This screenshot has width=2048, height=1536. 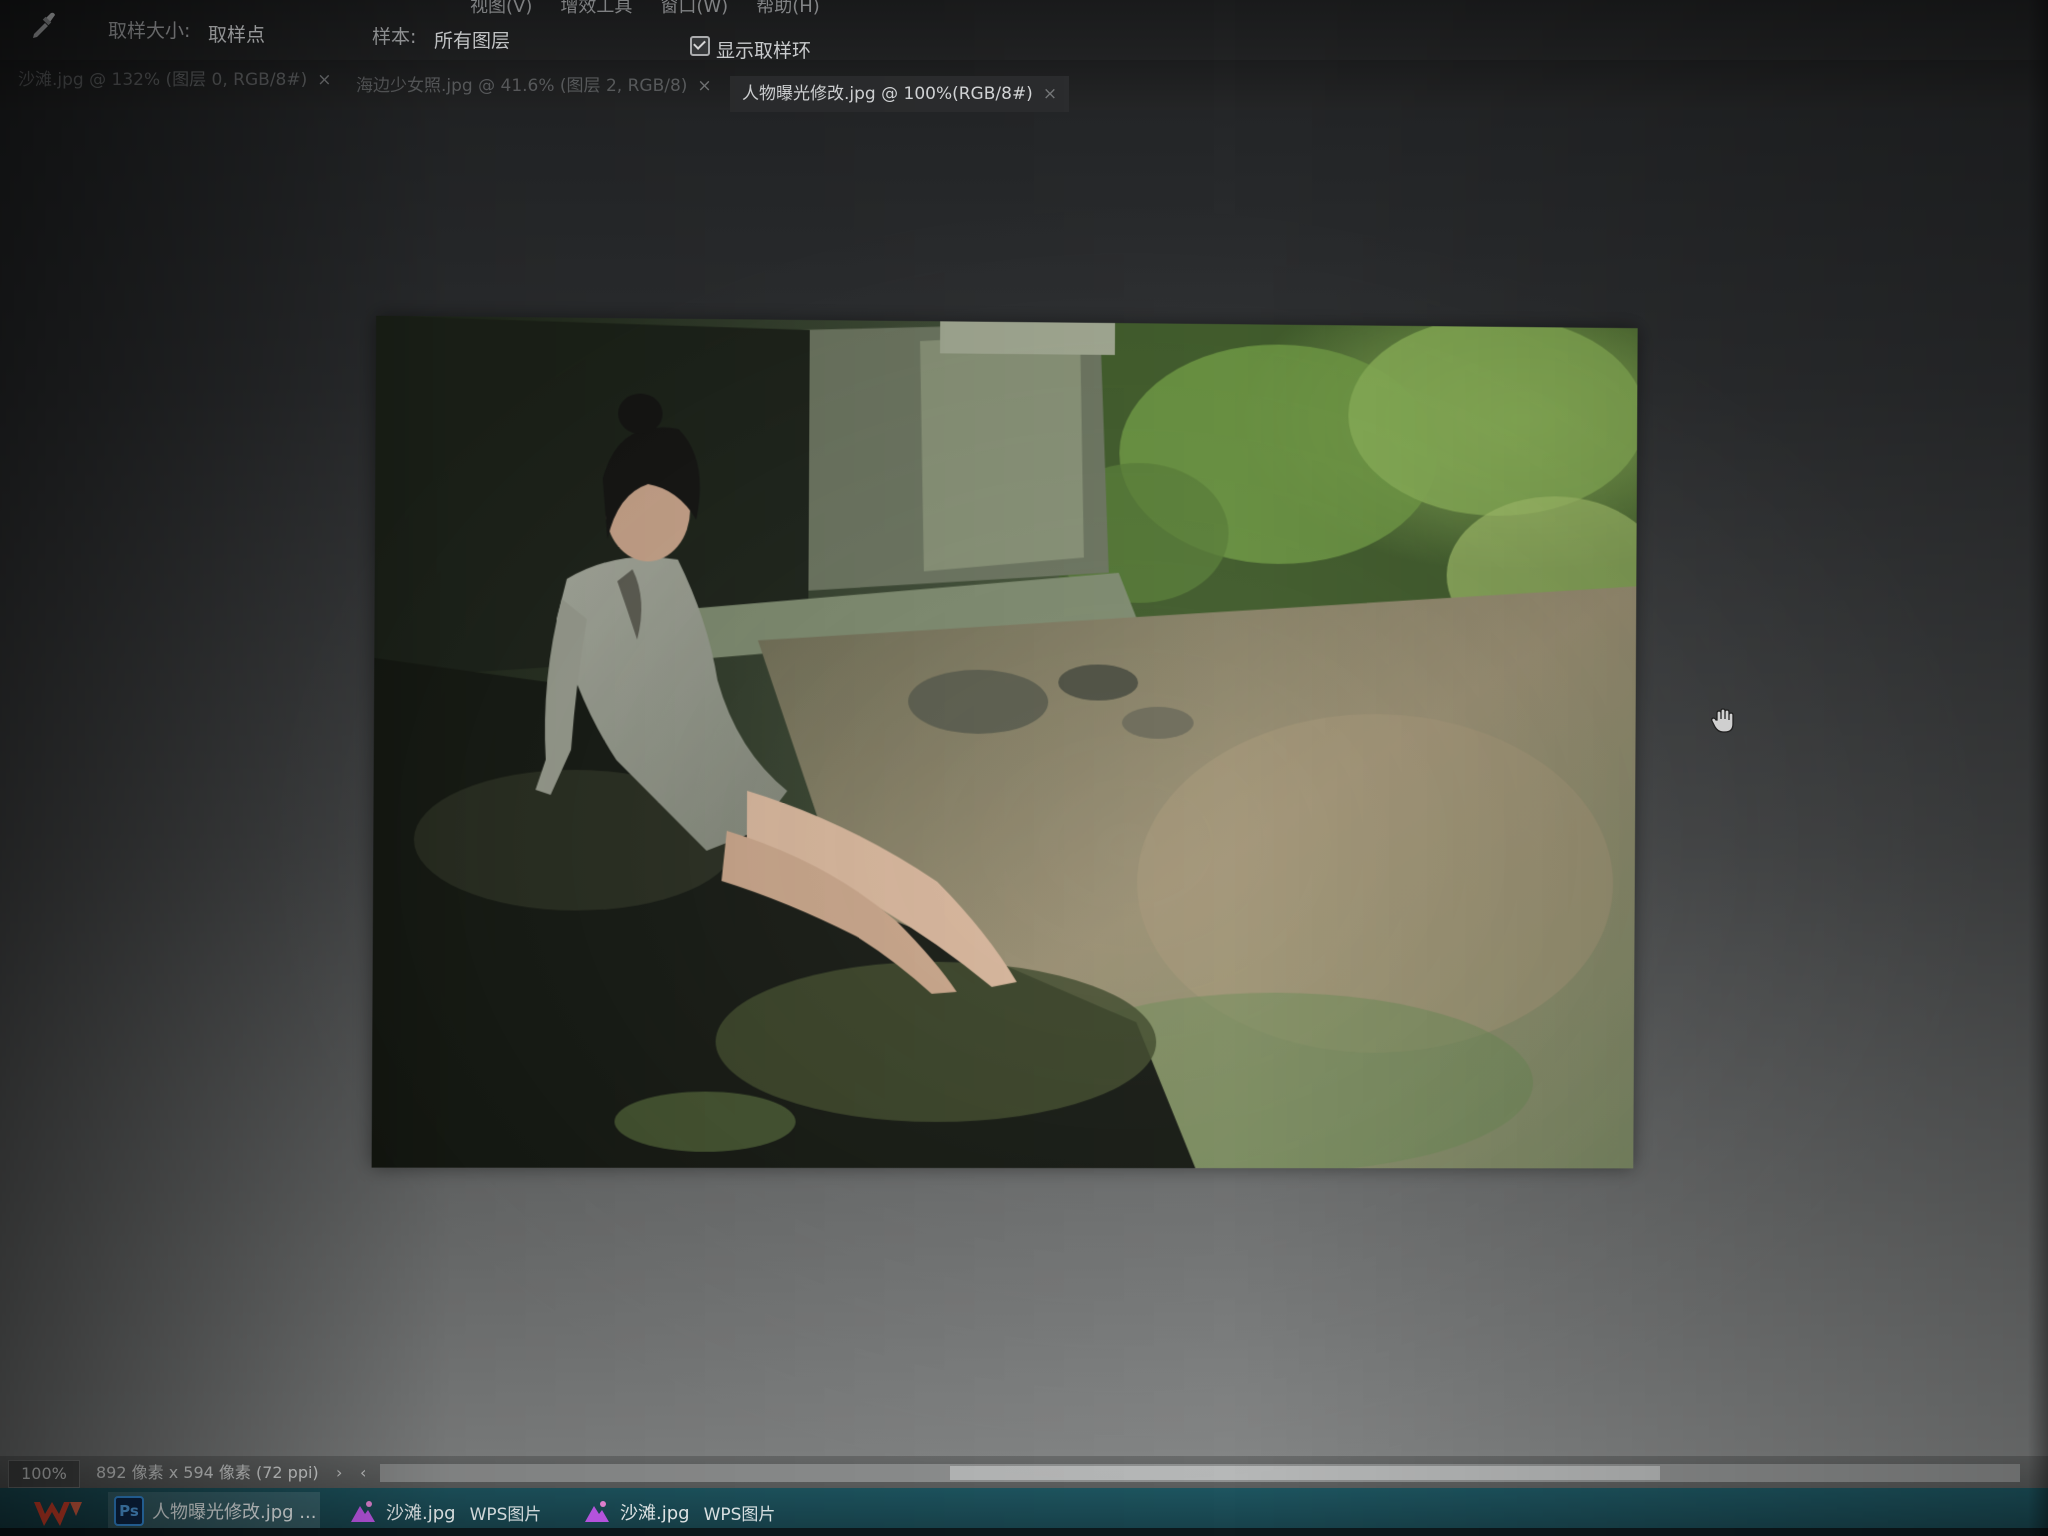 What do you see at coordinates (1024, 1532) in the screenshot?
I see `monitor-bezel` at bounding box center [1024, 1532].